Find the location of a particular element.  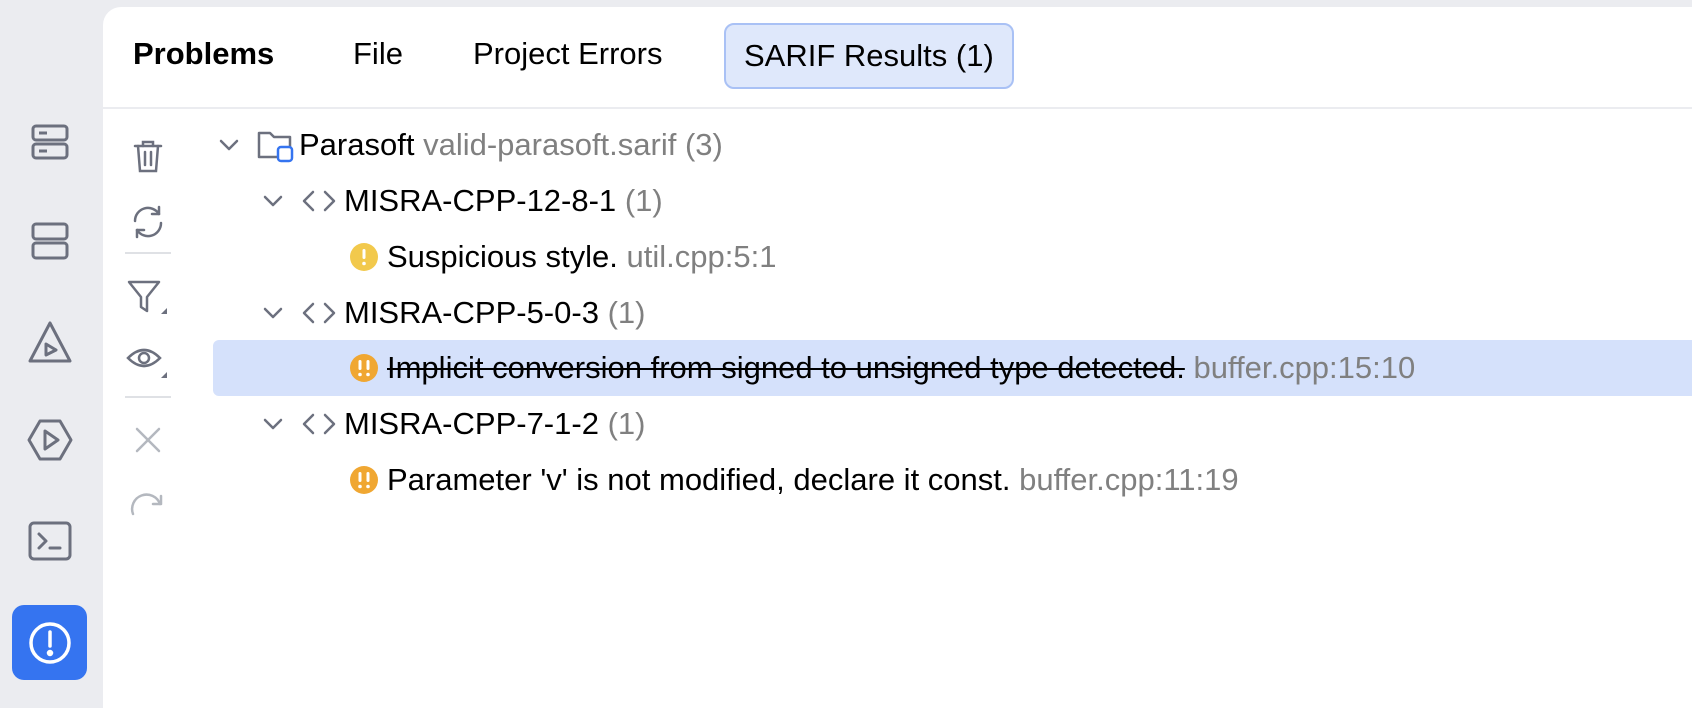

tool-window-stripe is located at coordinates (51, 354).